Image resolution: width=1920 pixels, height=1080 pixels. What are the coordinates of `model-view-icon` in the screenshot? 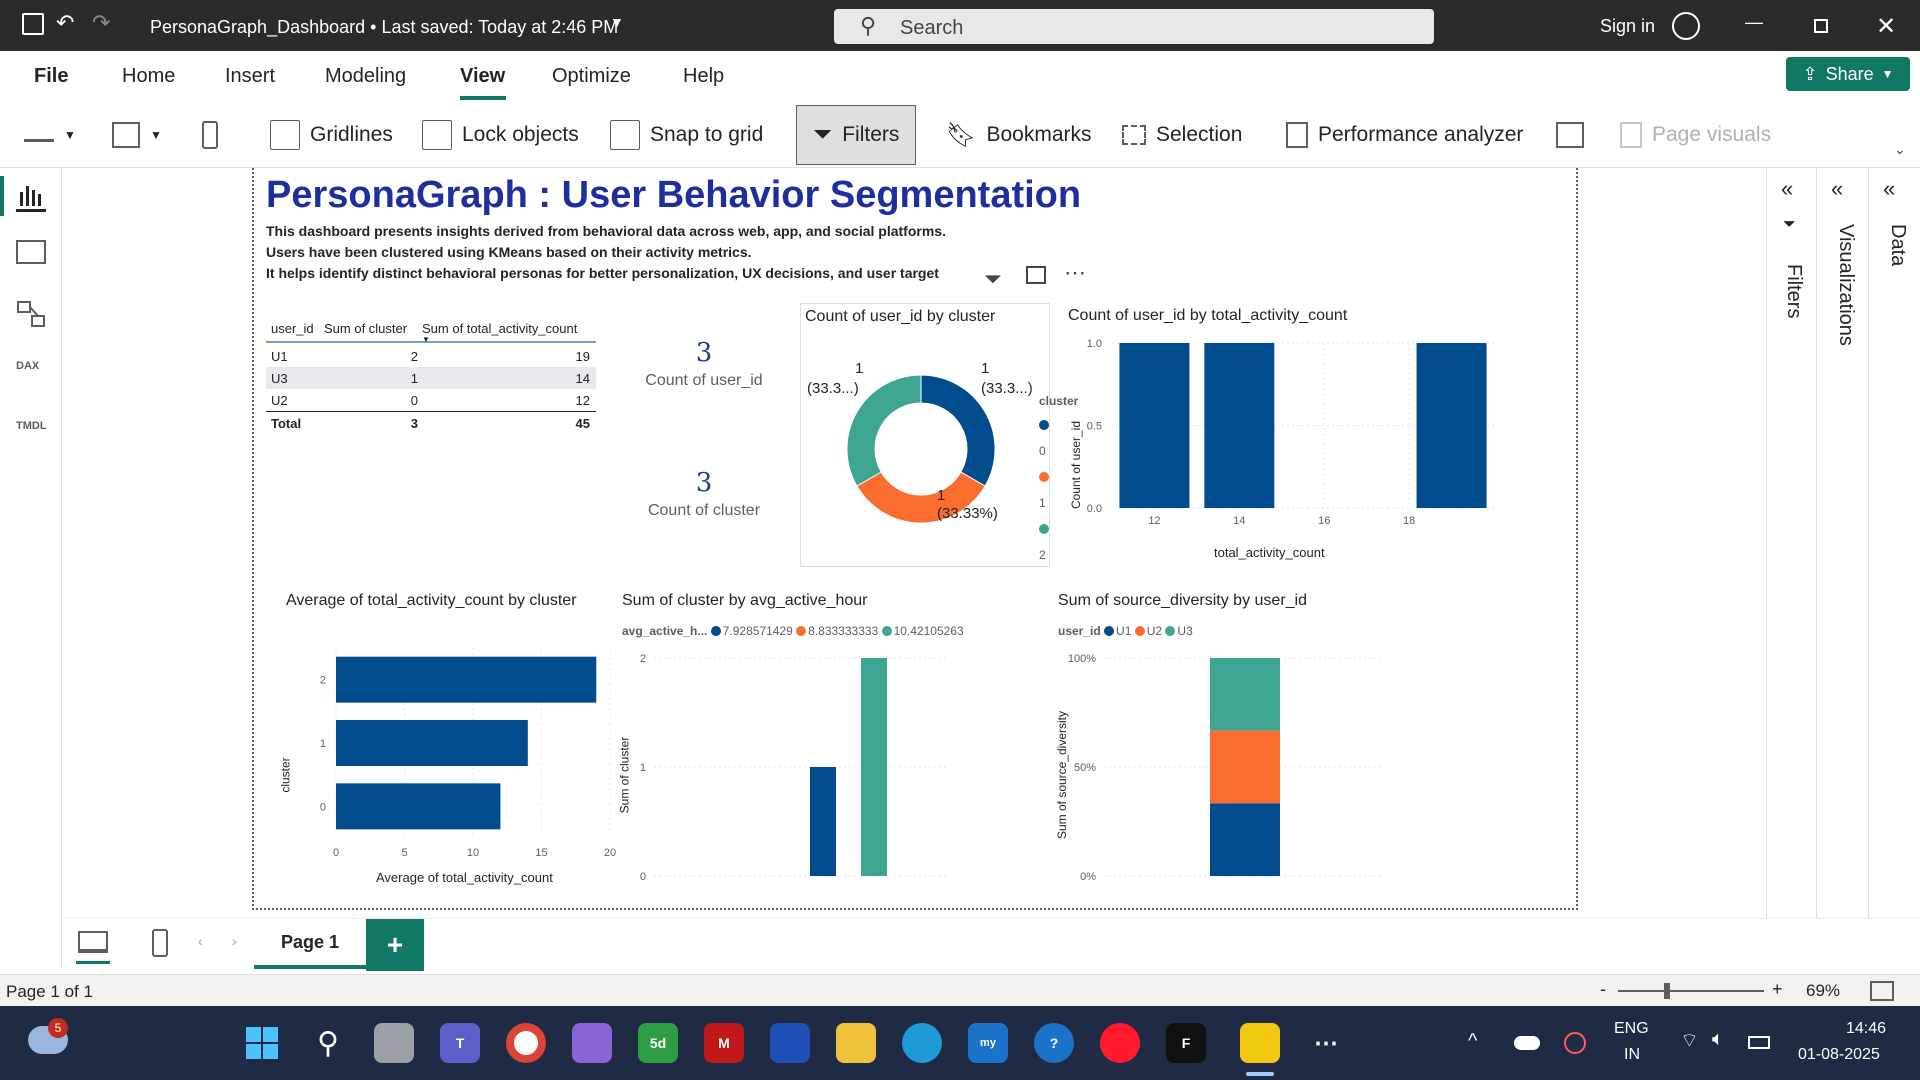 It's located at (31, 315).